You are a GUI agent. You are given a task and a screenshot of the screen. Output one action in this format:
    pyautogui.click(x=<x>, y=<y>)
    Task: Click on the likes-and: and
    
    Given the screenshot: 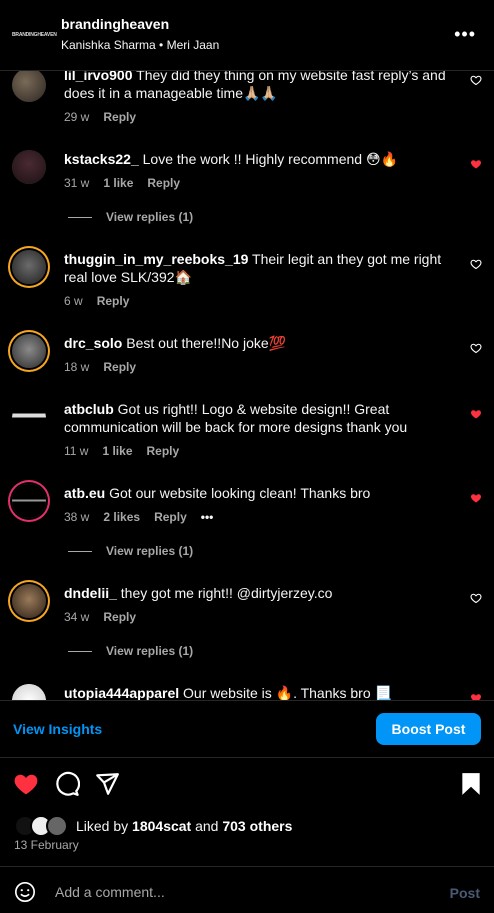 What is the action you would take?
    pyautogui.click(x=207, y=826)
    